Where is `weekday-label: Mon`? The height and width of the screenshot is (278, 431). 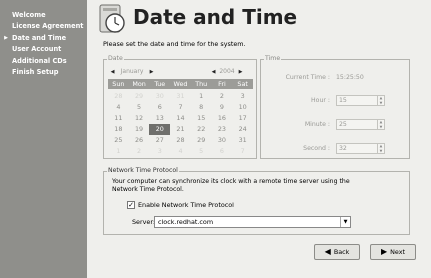 weekday-label: Mon is located at coordinates (139, 84).